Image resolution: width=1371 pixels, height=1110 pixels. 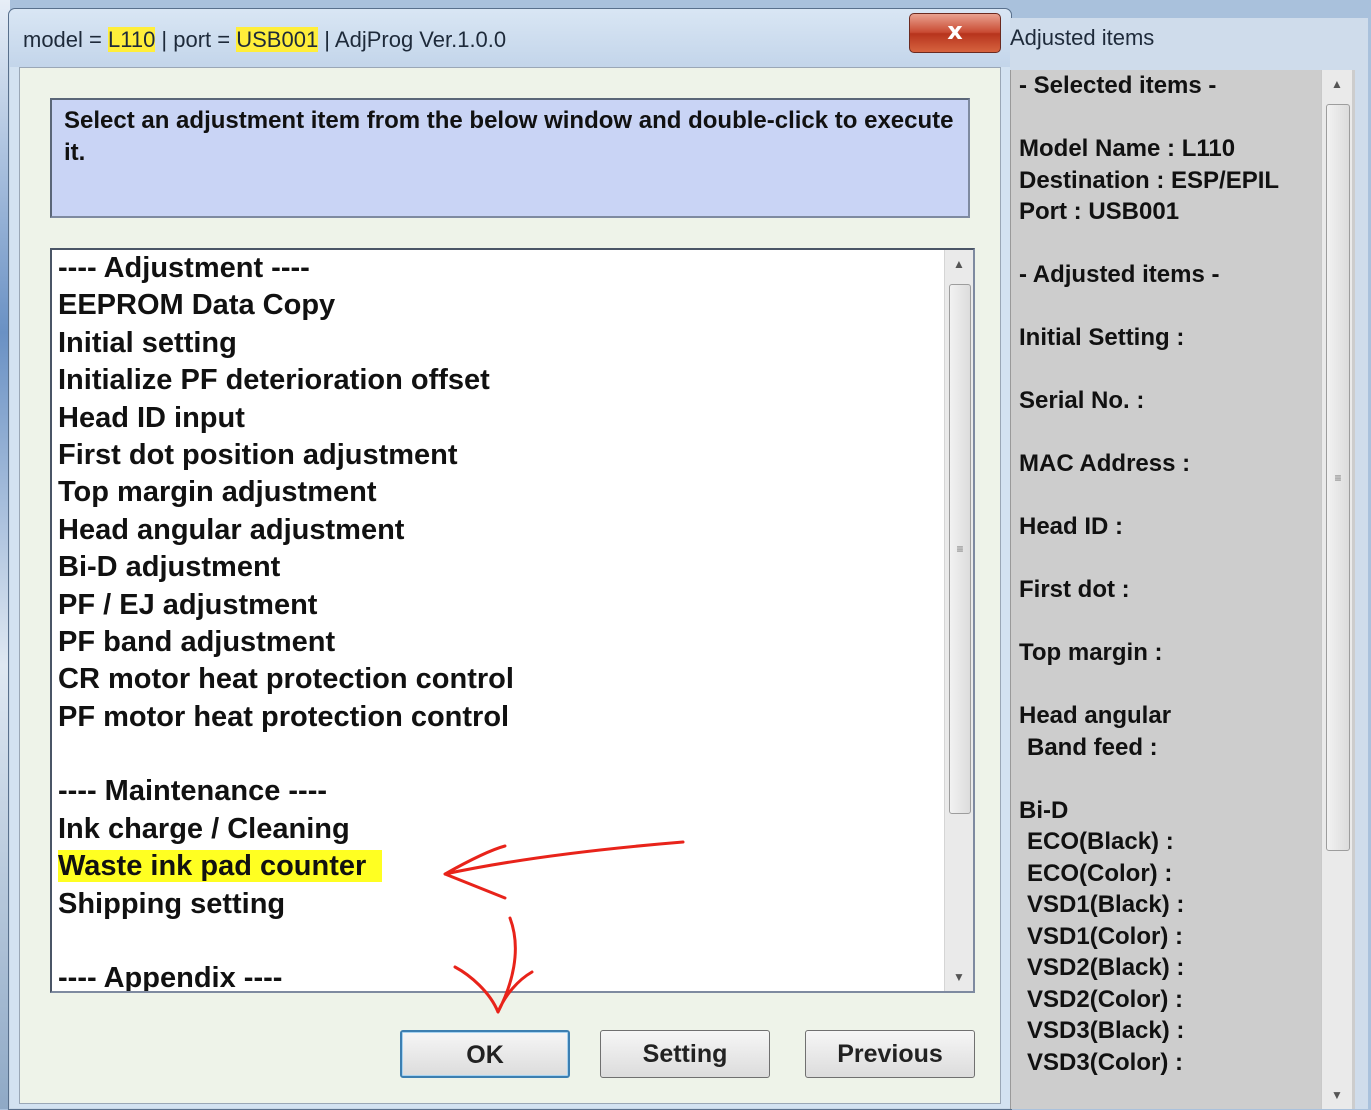 What do you see at coordinates (132, 39) in the screenshot?
I see `title-model-value: L110` at bounding box center [132, 39].